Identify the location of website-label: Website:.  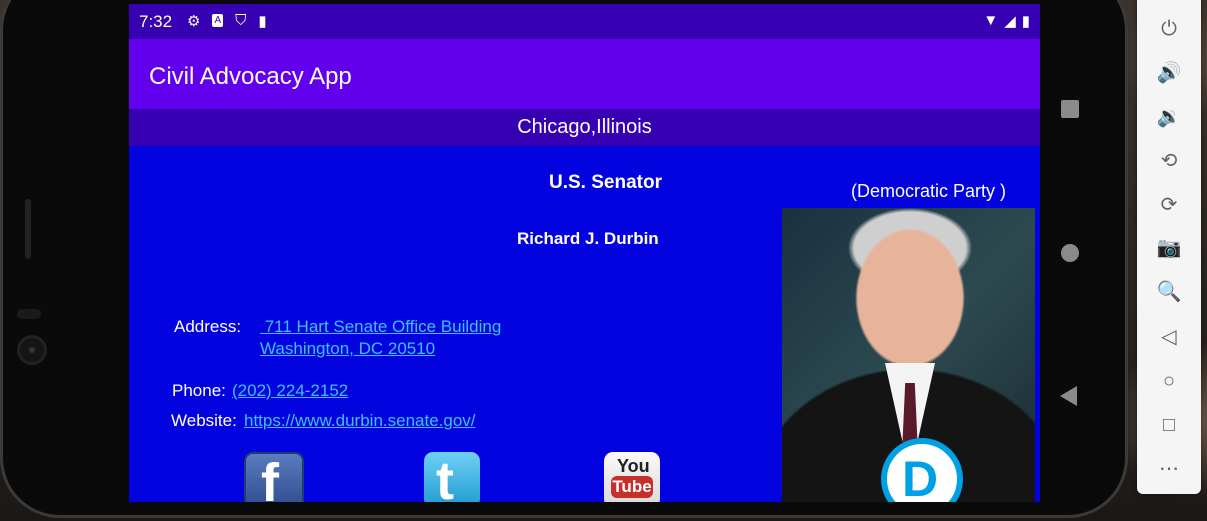
(204, 420).